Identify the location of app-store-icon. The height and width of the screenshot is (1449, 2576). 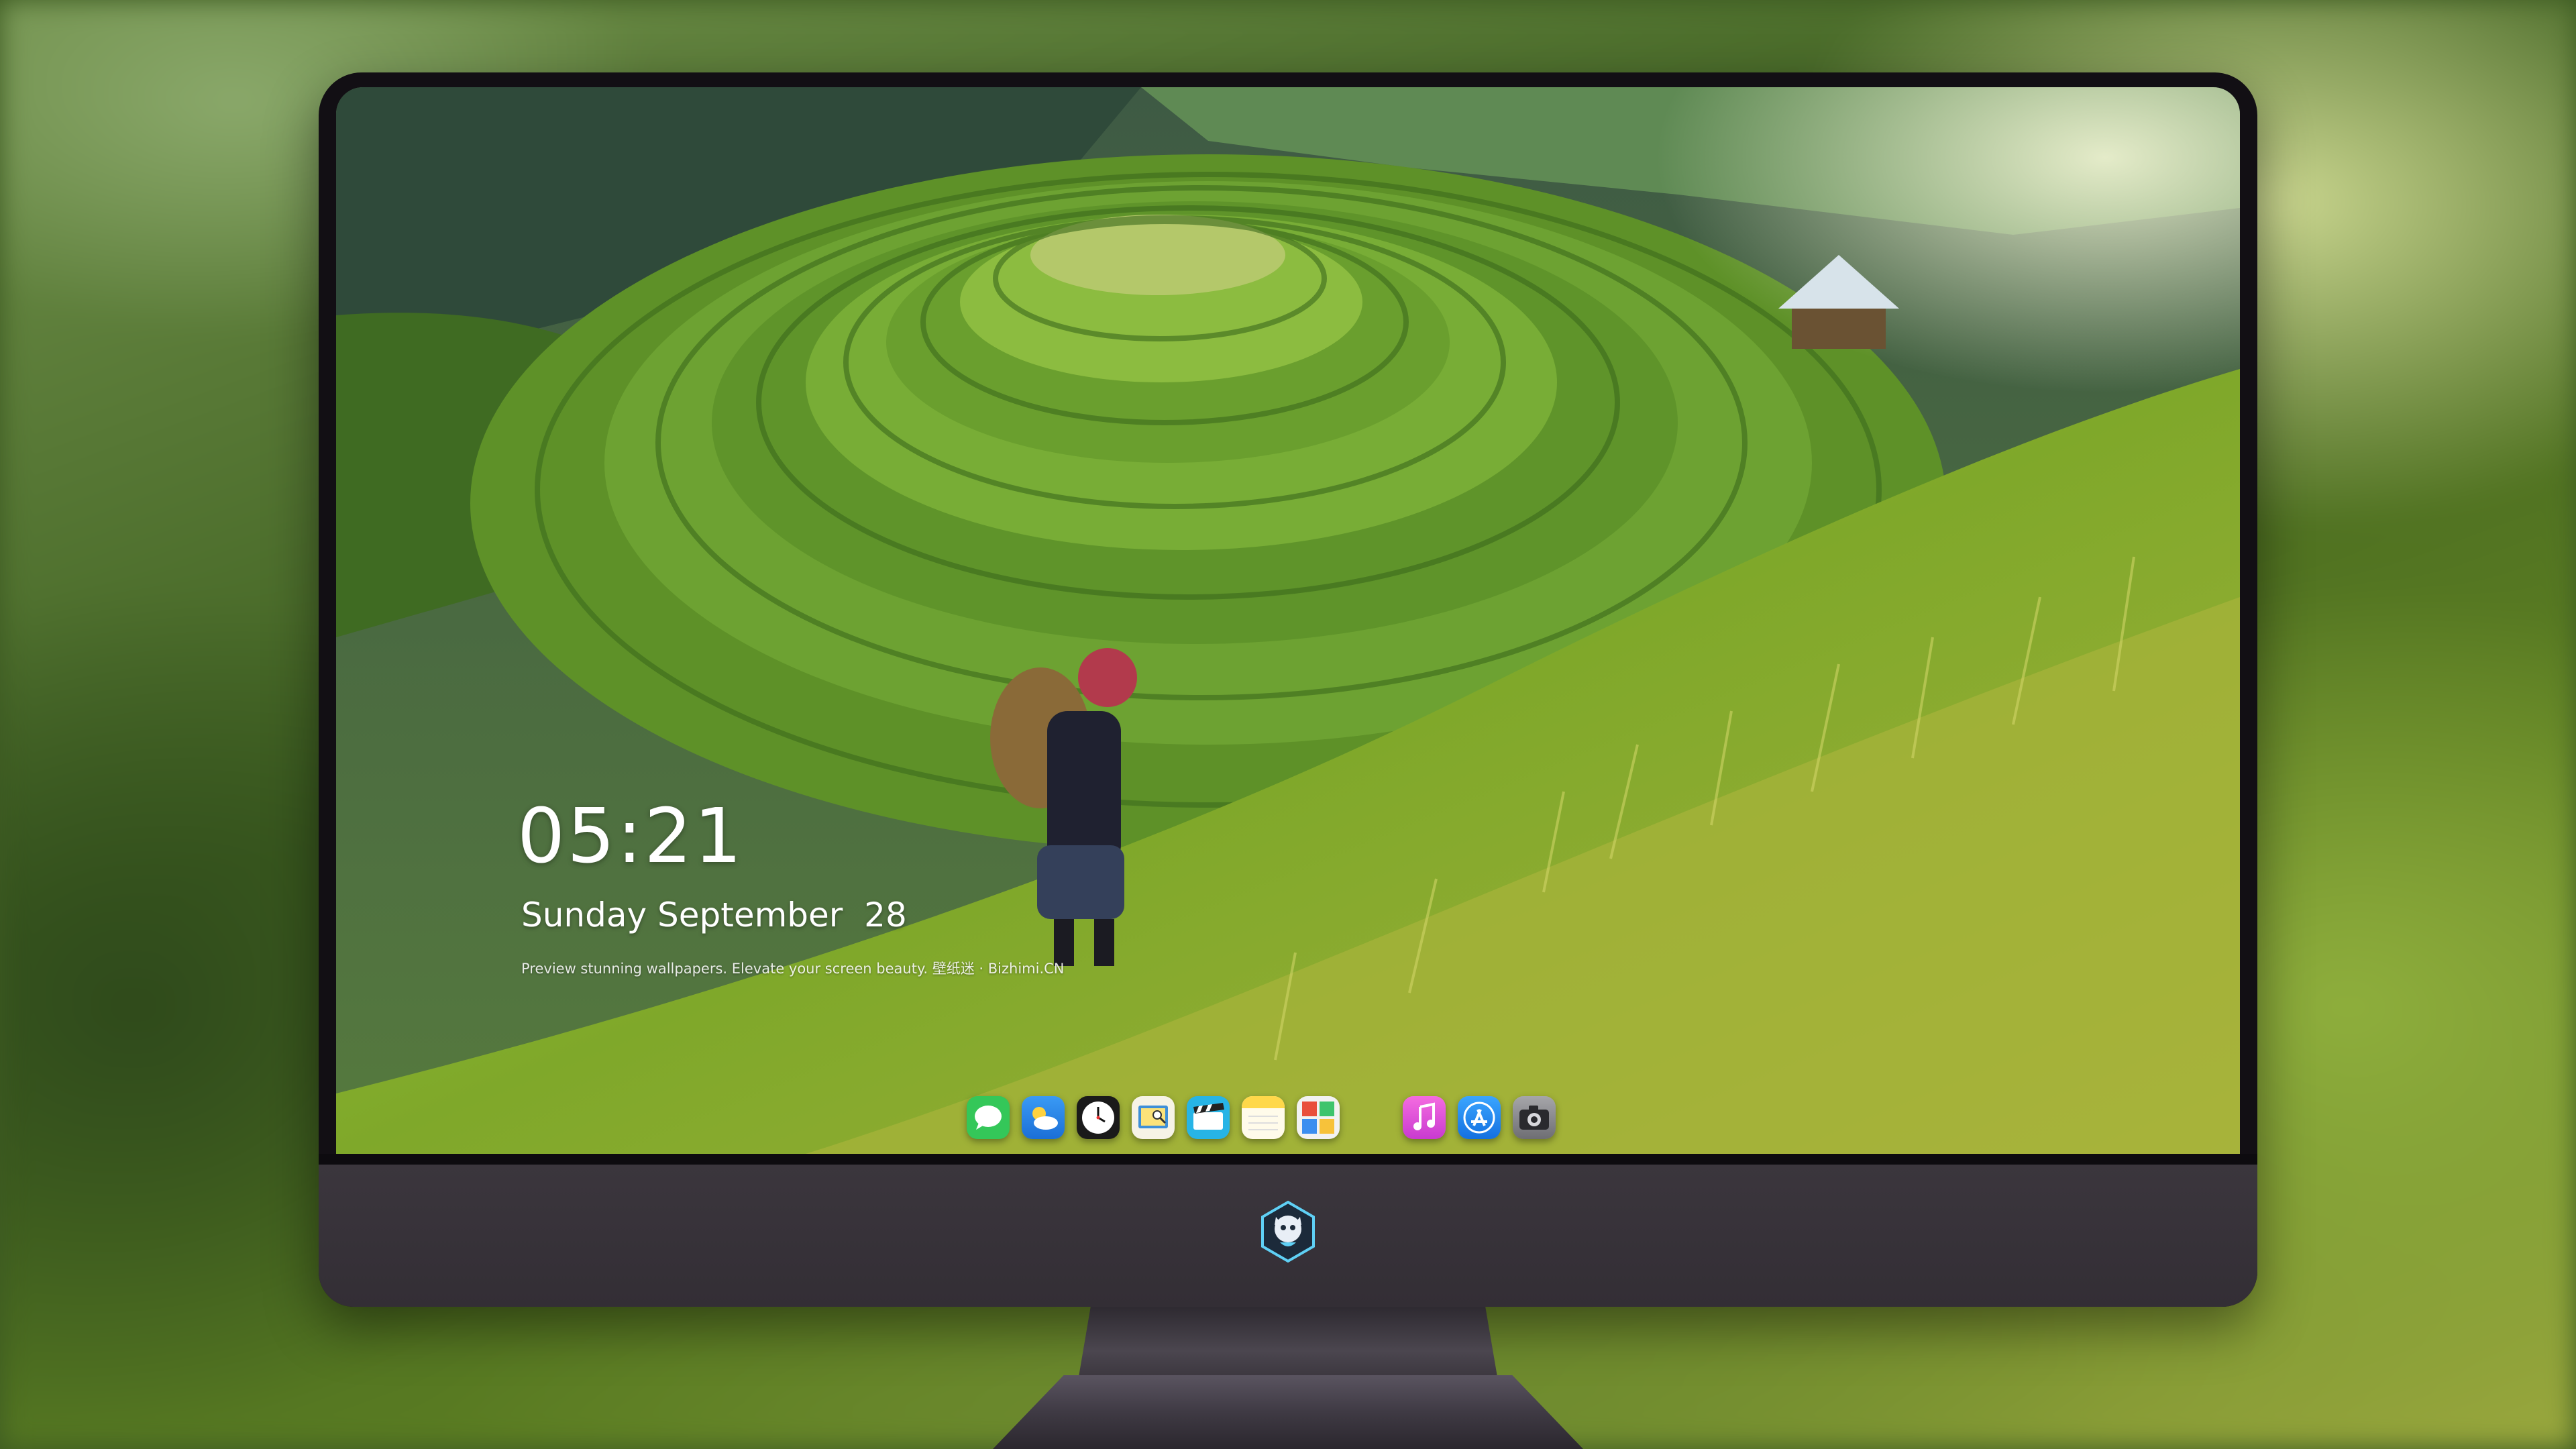
(1479, 1117).